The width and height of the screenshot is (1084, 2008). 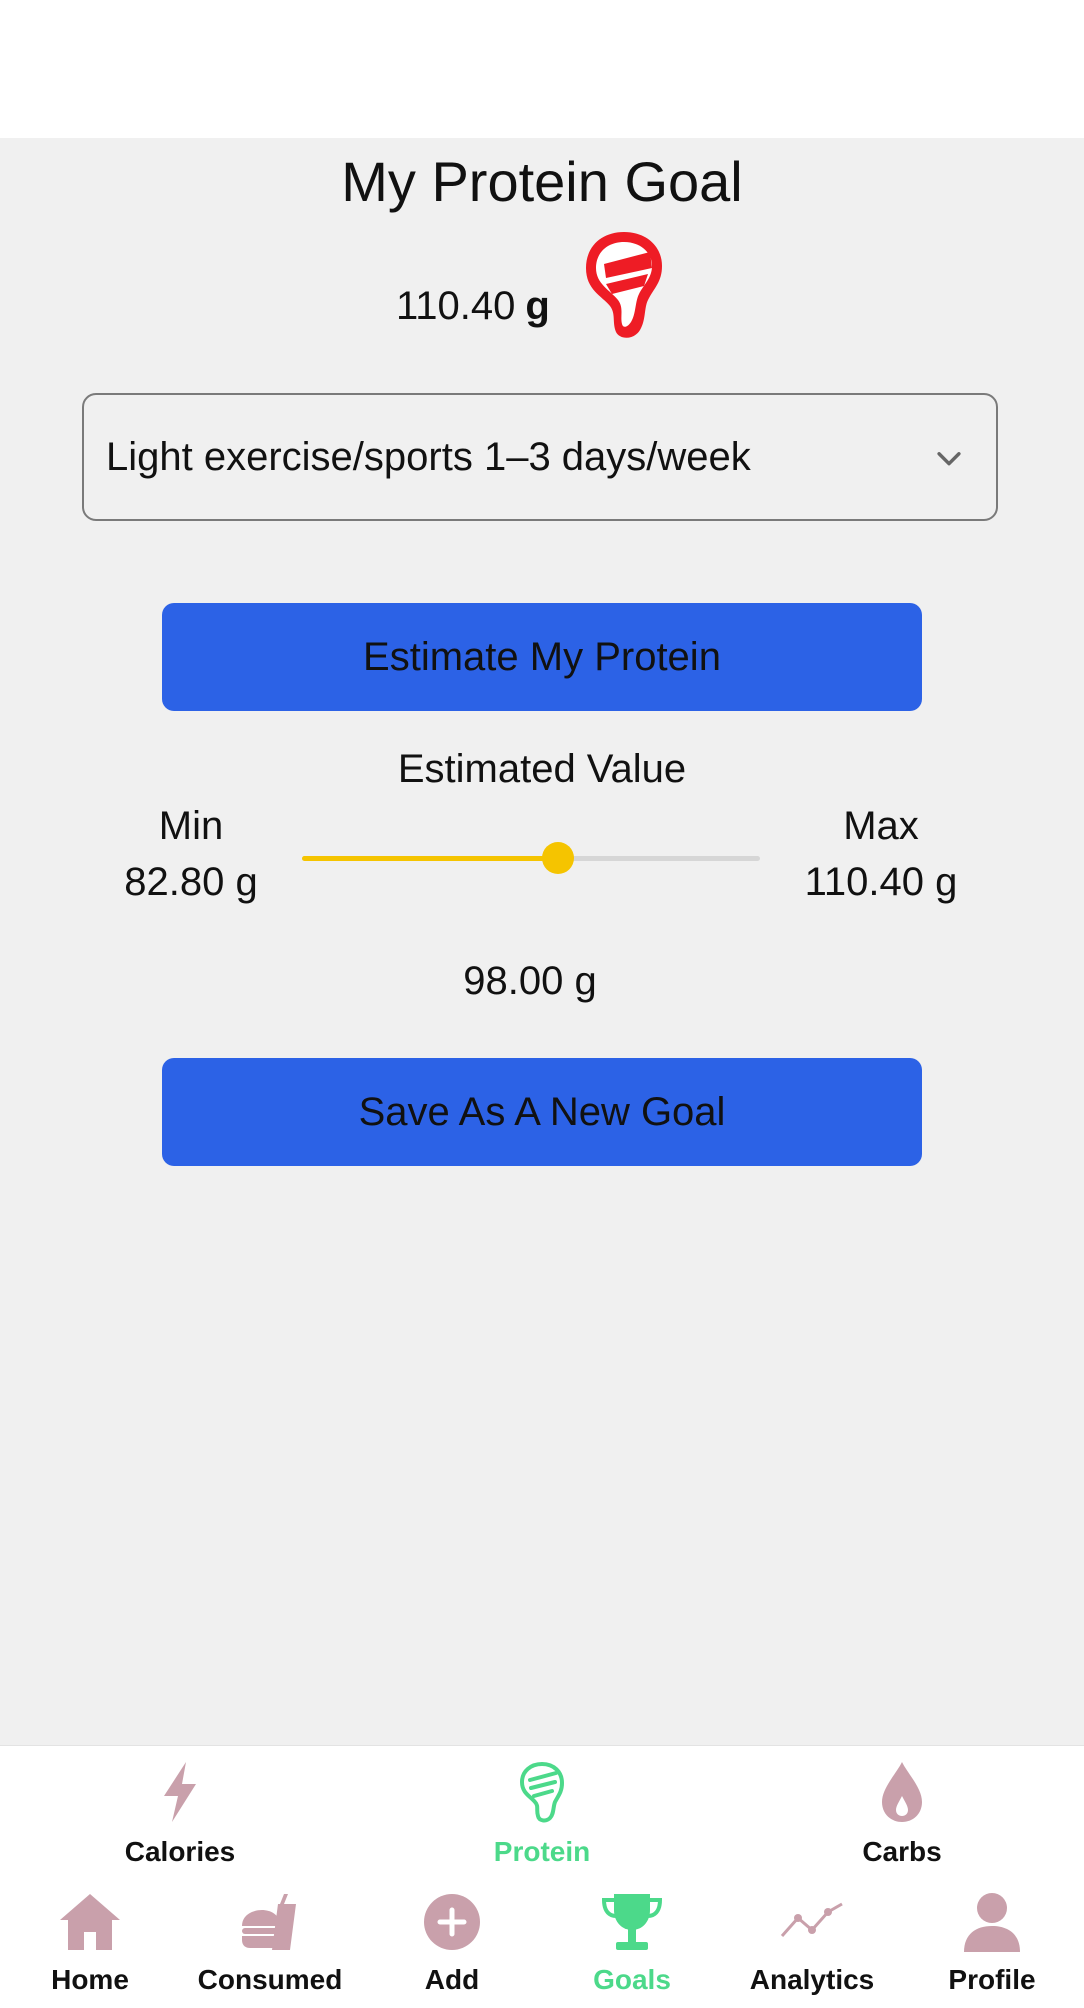 What do you see at coordinates (90, 1979) in the screenshot?
I see `nav-home-label: Home` at bounding box center [90, 1979].